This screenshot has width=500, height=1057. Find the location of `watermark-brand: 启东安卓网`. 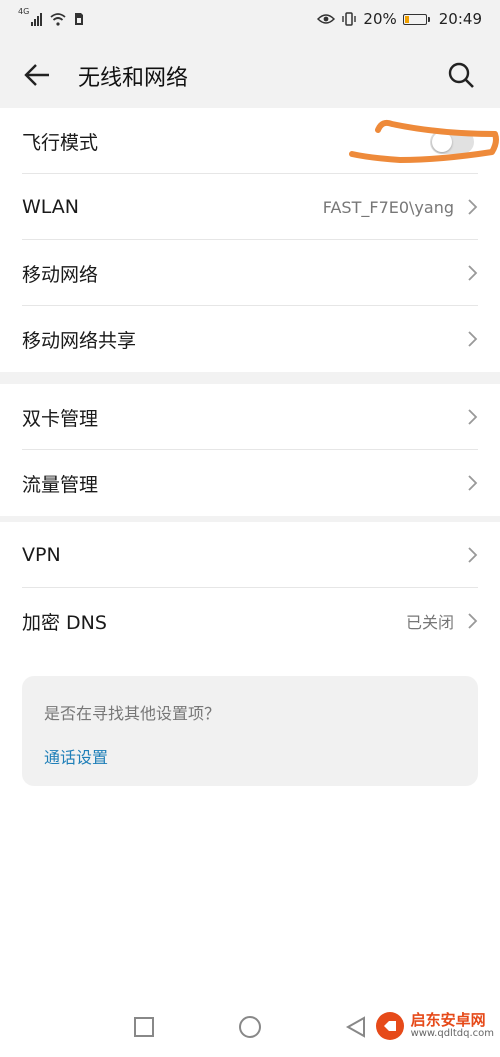

watermark-brand: 启东安卓网 is located at coordinates (448, 1020).